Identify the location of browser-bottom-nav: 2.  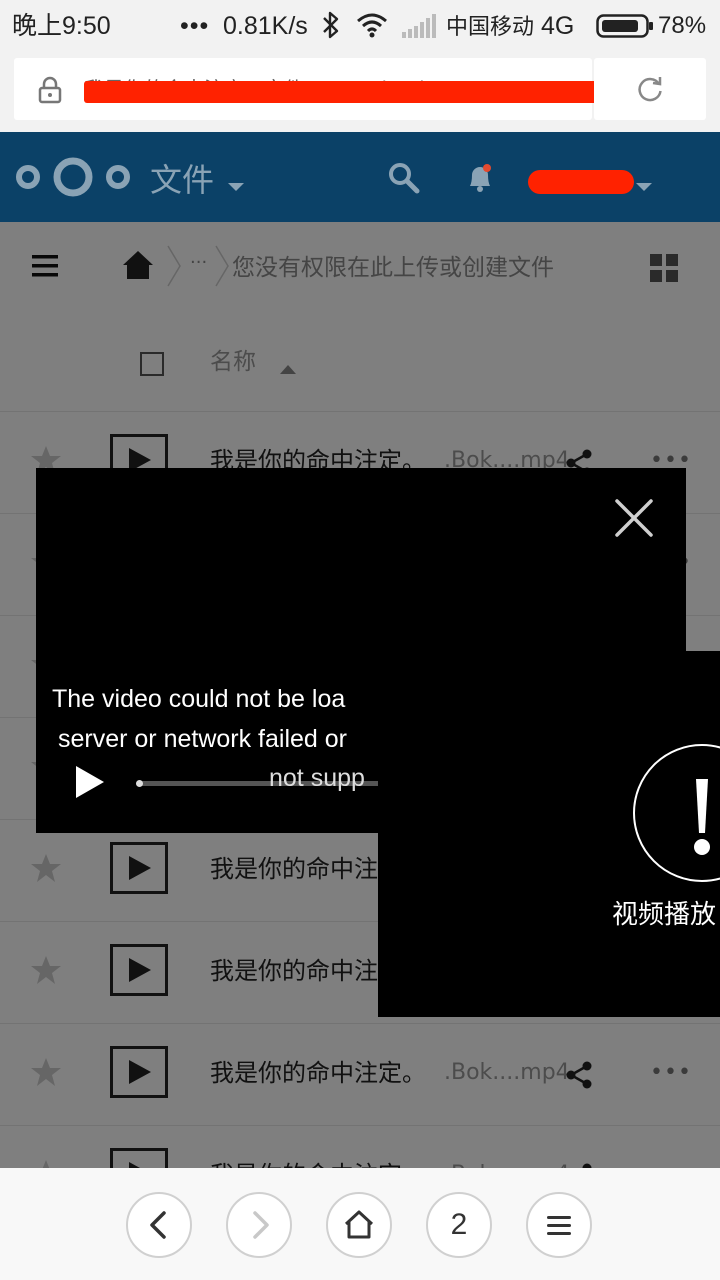
(360, 1224).